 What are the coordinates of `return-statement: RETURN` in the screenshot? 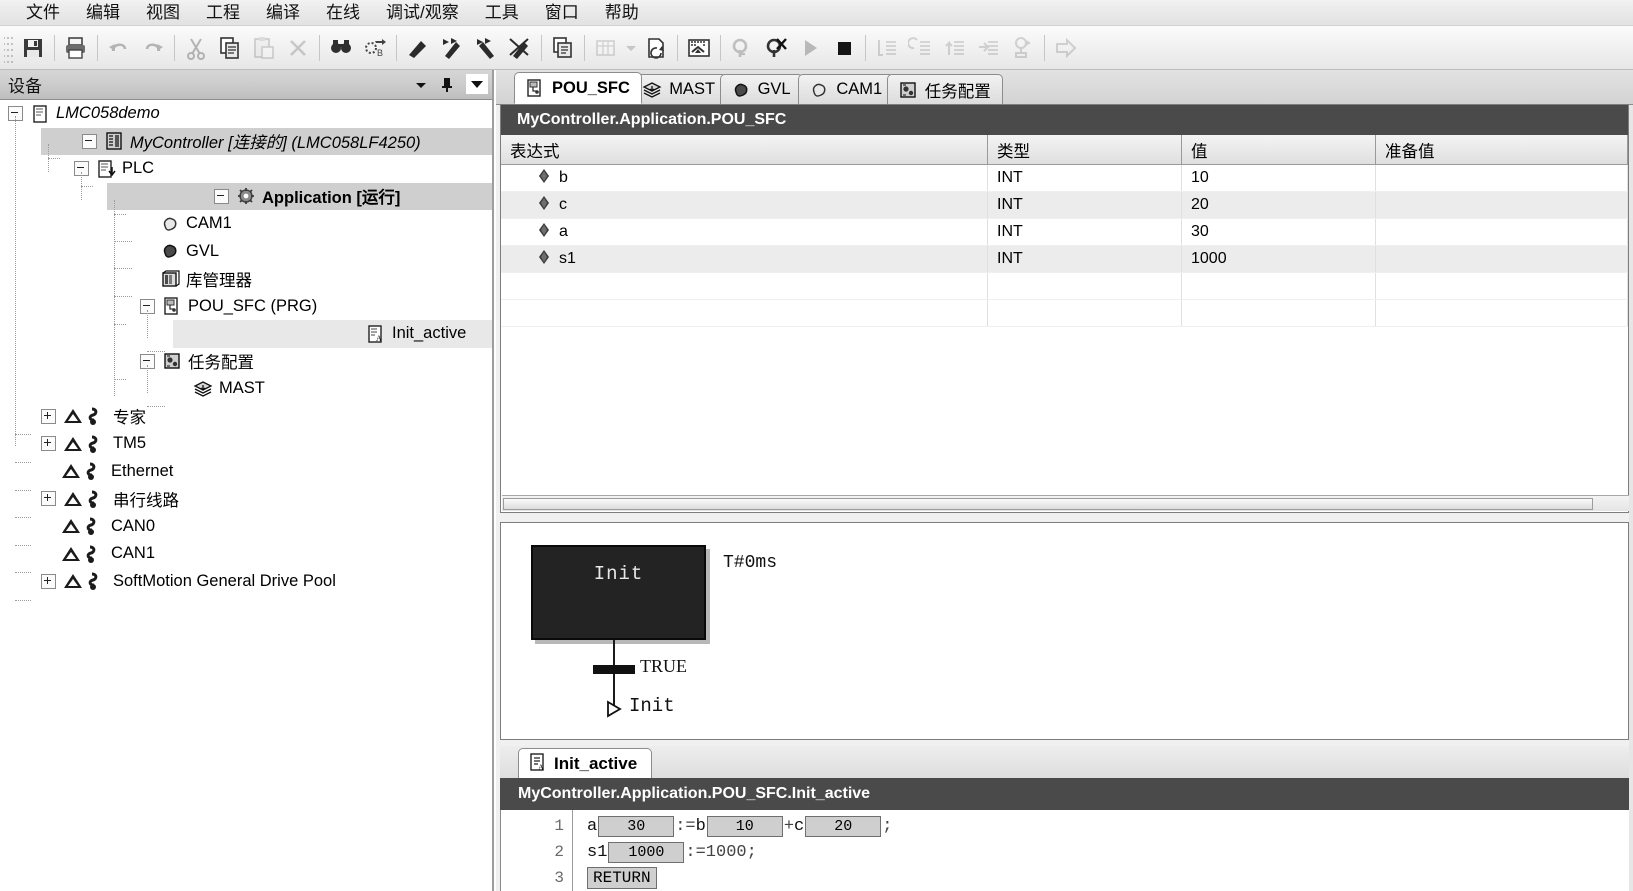 It's located at (622, 878).